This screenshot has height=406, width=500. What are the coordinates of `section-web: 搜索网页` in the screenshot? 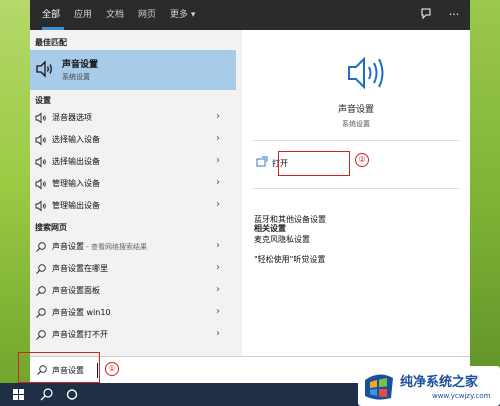 It's located at (51, 227).